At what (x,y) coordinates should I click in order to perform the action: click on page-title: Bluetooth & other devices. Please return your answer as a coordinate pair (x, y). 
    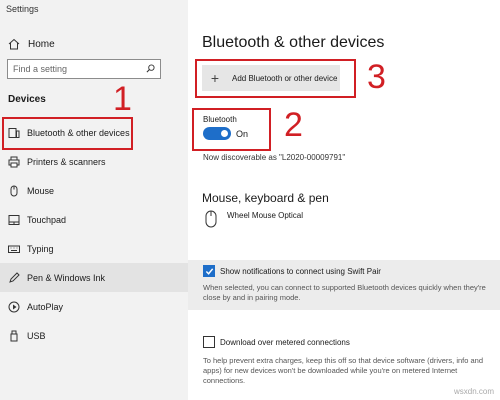
    Looking at the image, I should click on (293, 42).